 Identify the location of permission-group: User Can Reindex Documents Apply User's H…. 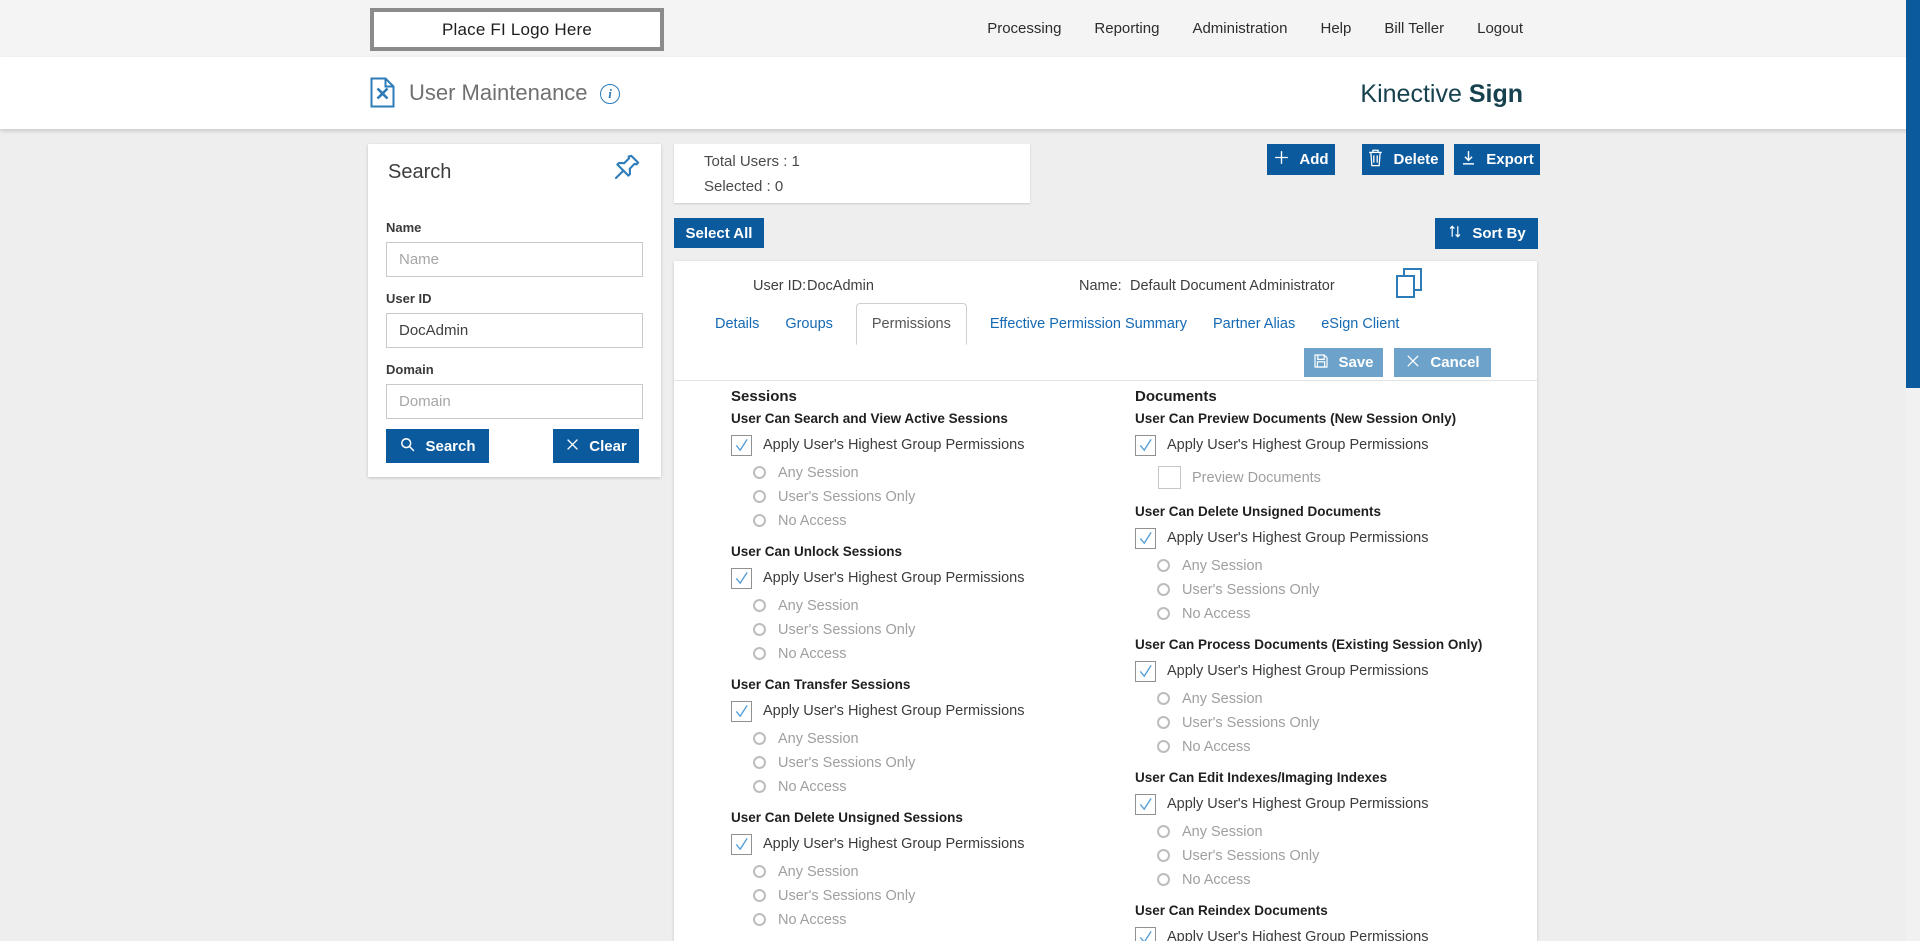
(1326, 922).